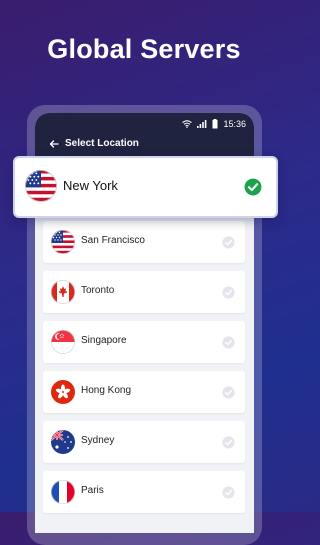 This screenshot has width=320, height=545. What do you see at coordinates (104, 340) in the screenshot?
I see `location-name: Singapore` at bounding box center [104, 340].